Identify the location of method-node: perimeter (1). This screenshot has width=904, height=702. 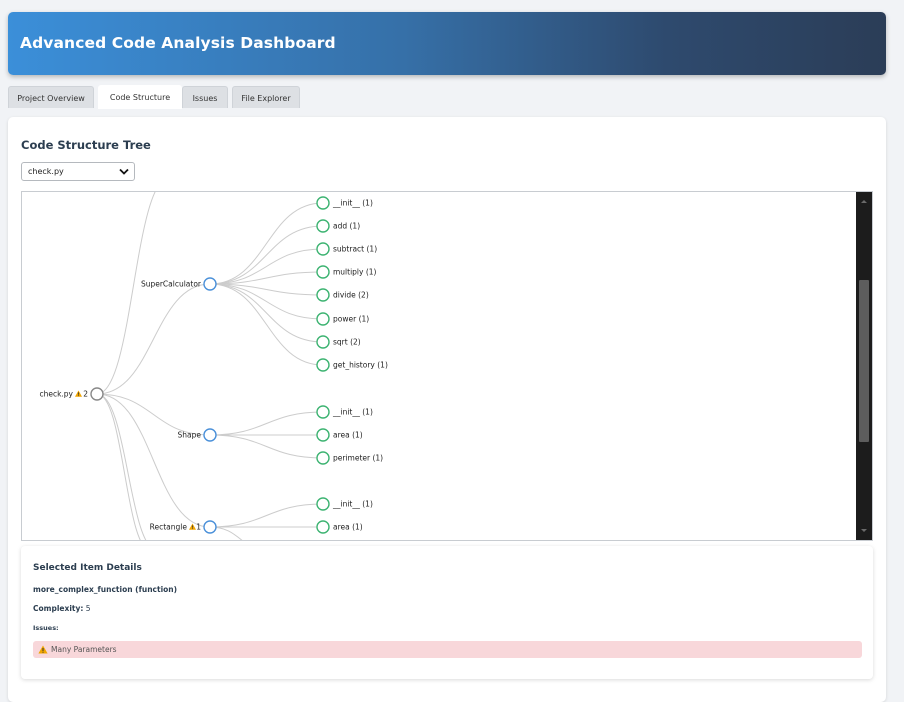
(349, 458).